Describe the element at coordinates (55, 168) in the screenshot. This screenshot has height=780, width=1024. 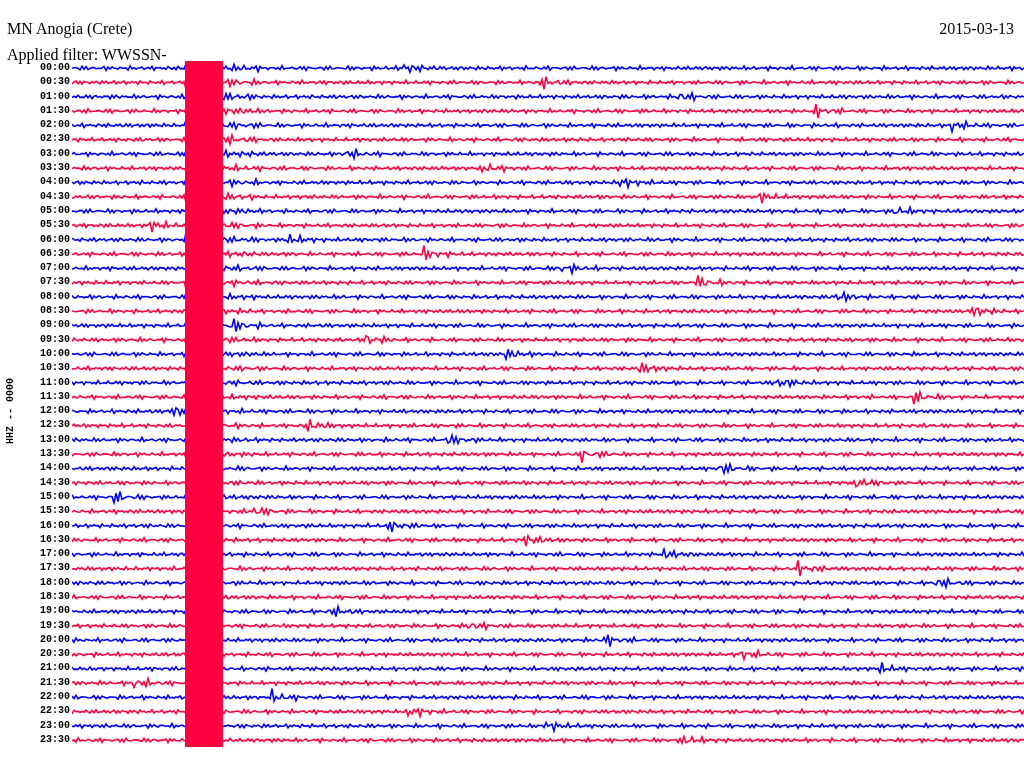
I see `time-label: 03:30` at that location.